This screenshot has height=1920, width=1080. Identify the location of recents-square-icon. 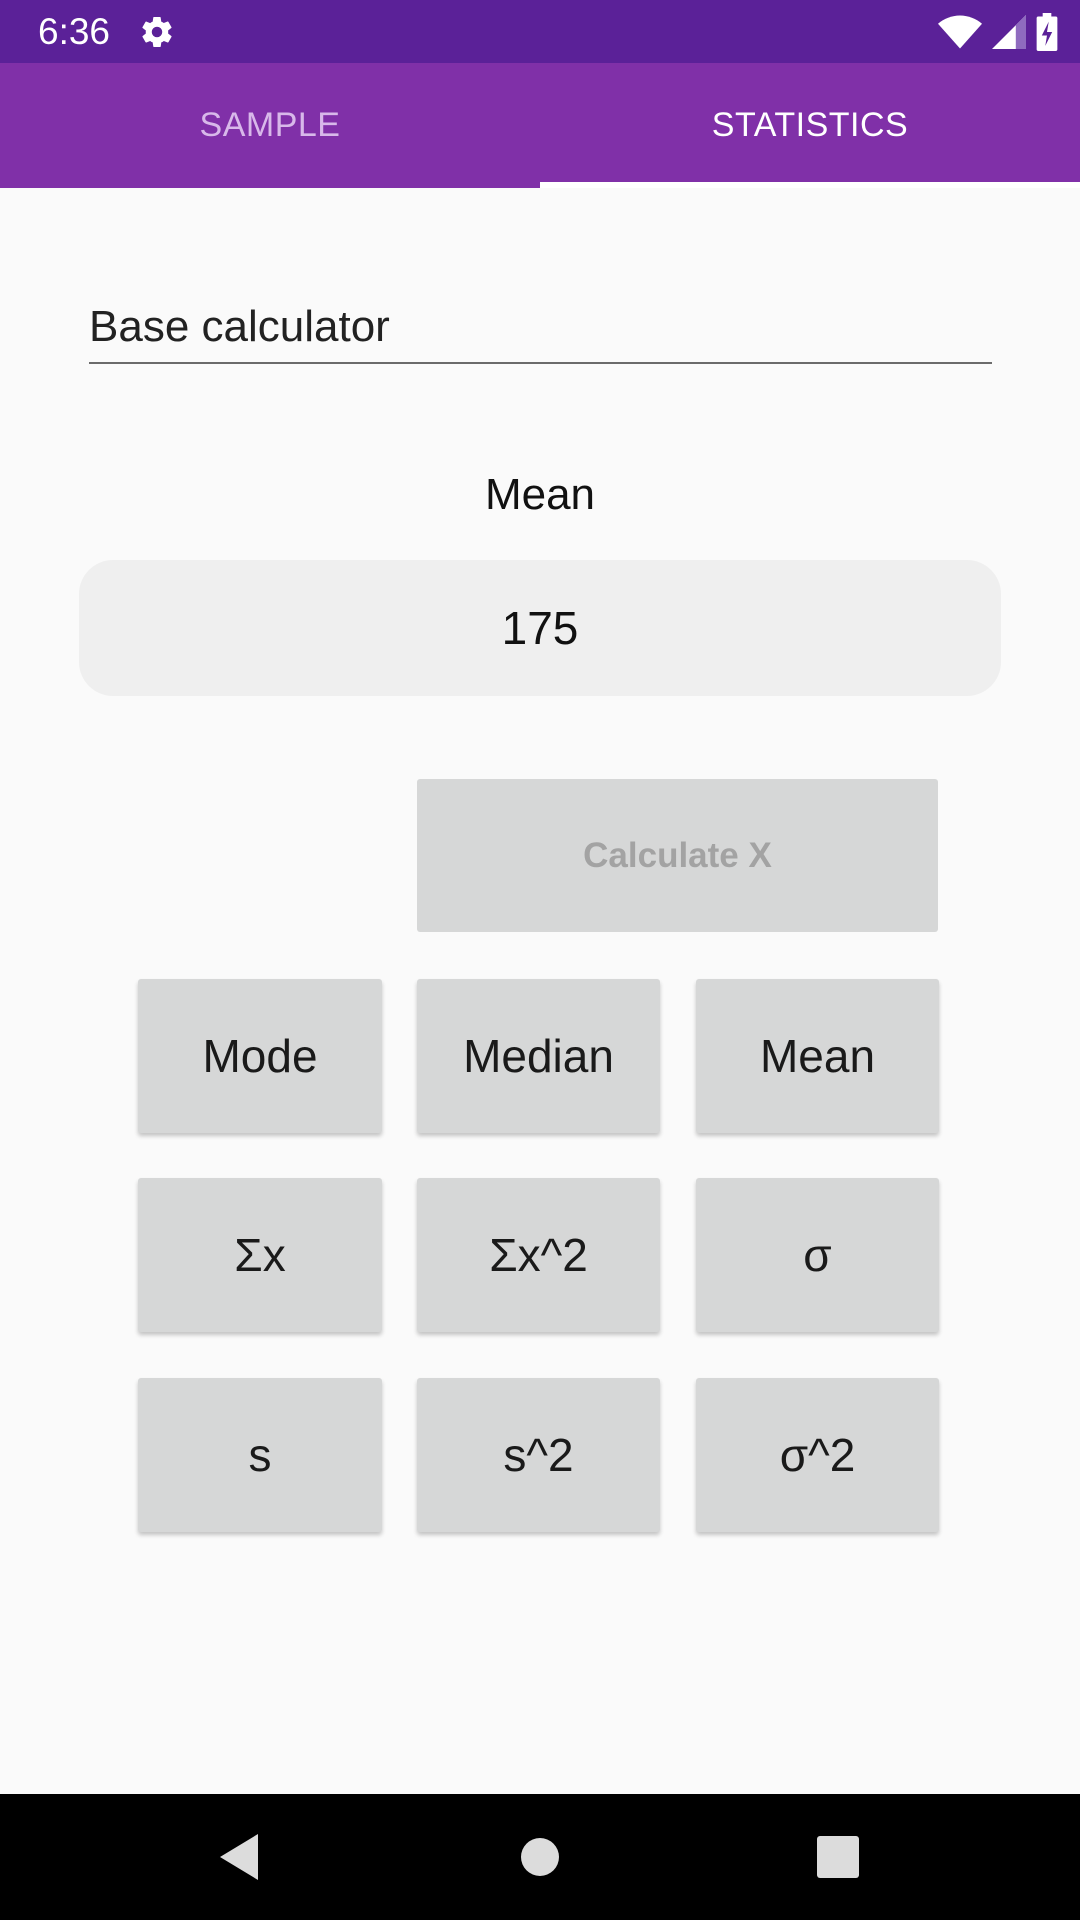
(838, 1857).